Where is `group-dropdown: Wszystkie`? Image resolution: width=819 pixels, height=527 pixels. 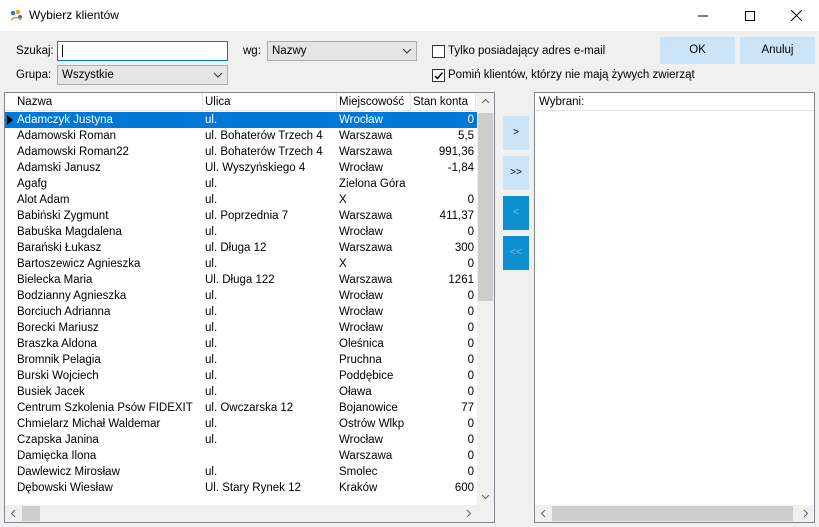
group-dropdown: Wszystkie is located at coordinates (142, 75).